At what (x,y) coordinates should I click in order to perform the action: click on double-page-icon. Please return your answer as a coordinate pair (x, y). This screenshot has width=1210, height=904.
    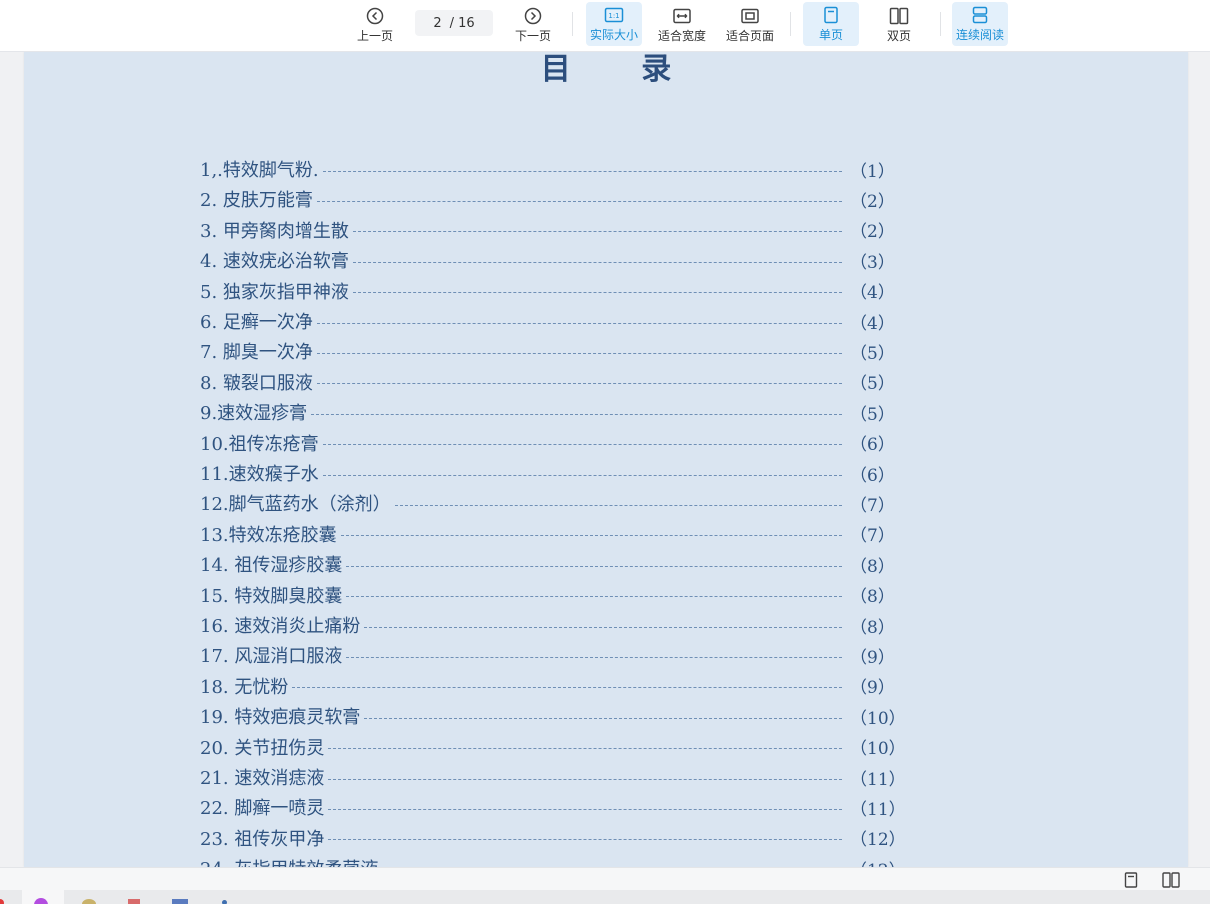
    Looking at the image, I should click on (899, 16).